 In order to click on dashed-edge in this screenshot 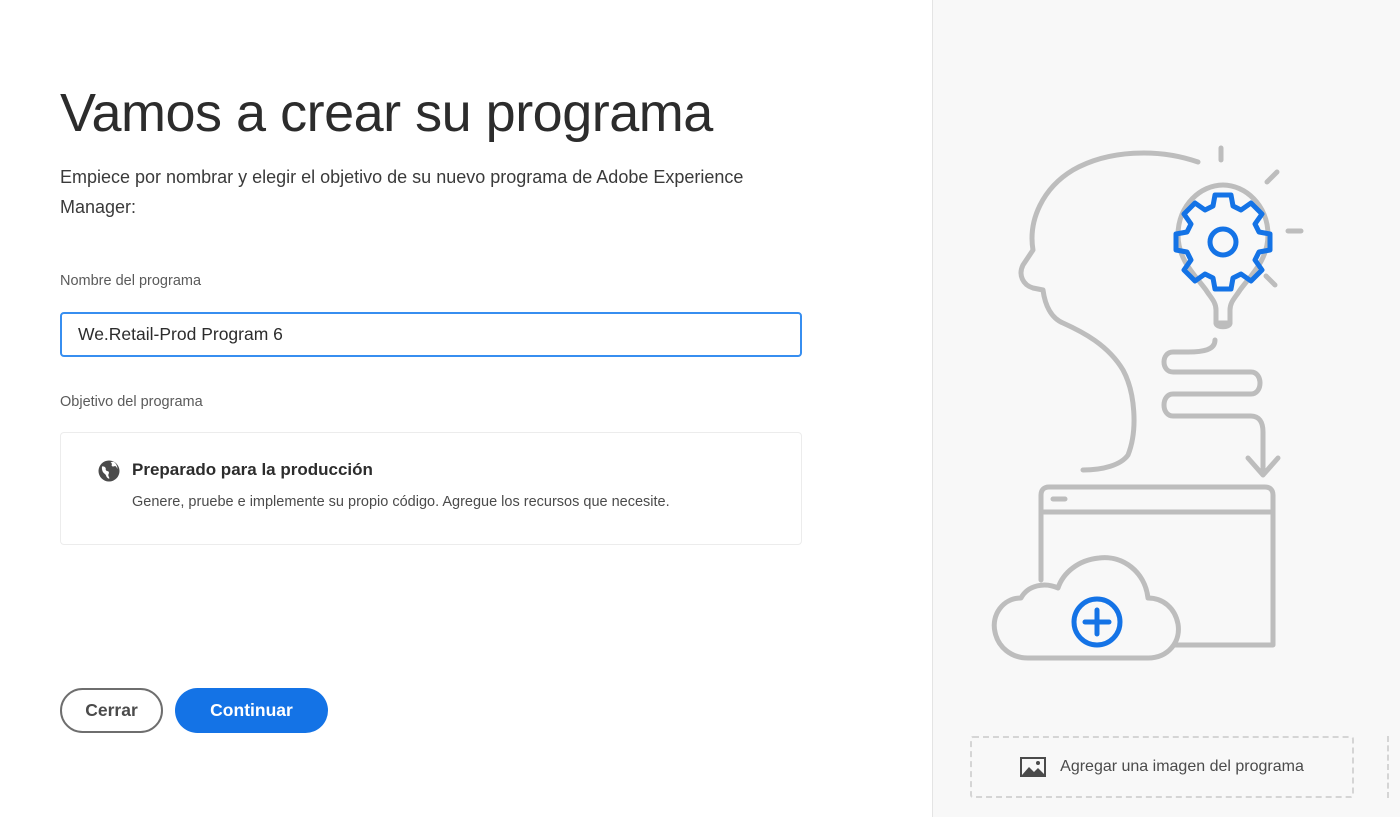, I will do `click(1389, 767)`.